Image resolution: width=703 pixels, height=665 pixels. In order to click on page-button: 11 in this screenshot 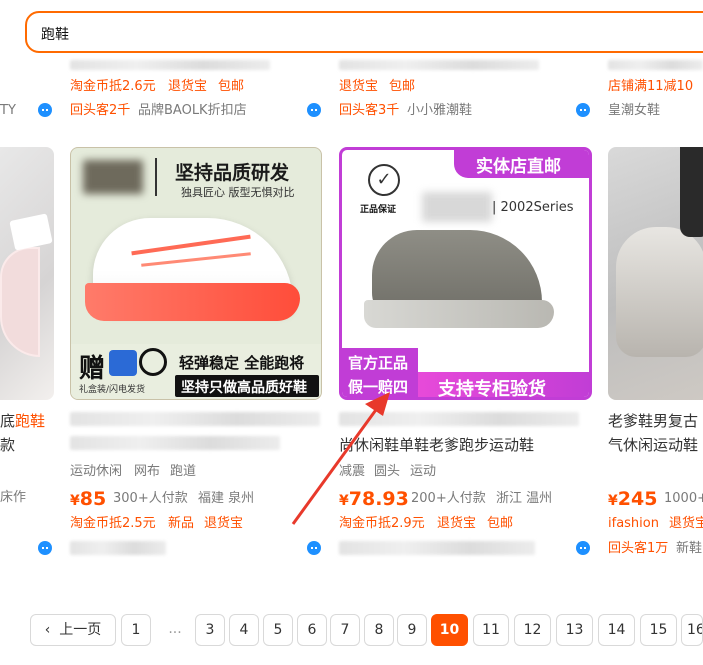, I will do `click(491, 630)`.